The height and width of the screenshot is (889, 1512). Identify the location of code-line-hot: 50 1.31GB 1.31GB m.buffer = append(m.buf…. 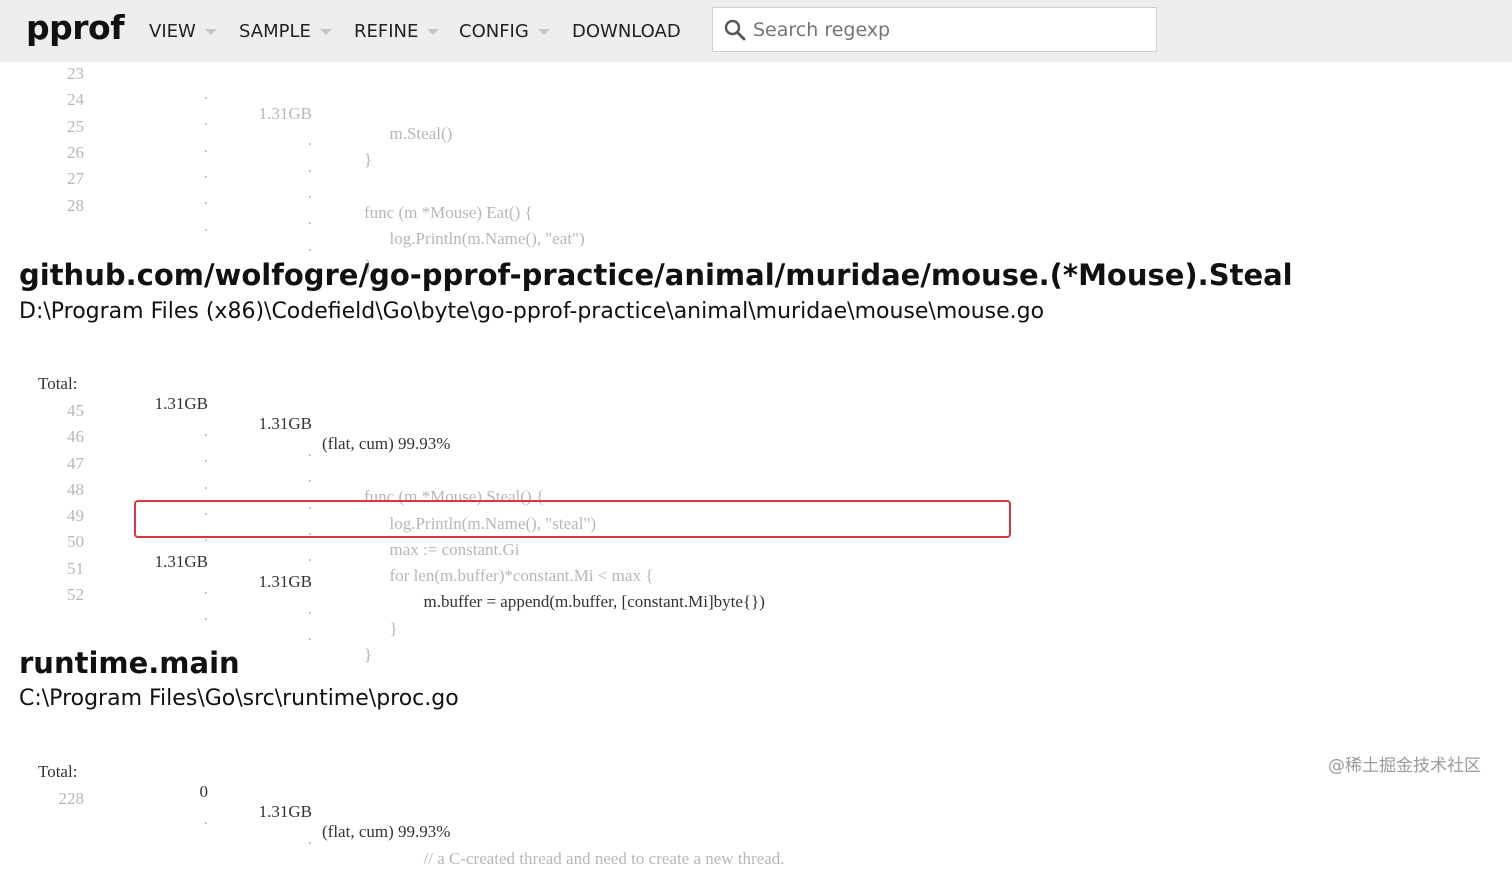
(382, 561).